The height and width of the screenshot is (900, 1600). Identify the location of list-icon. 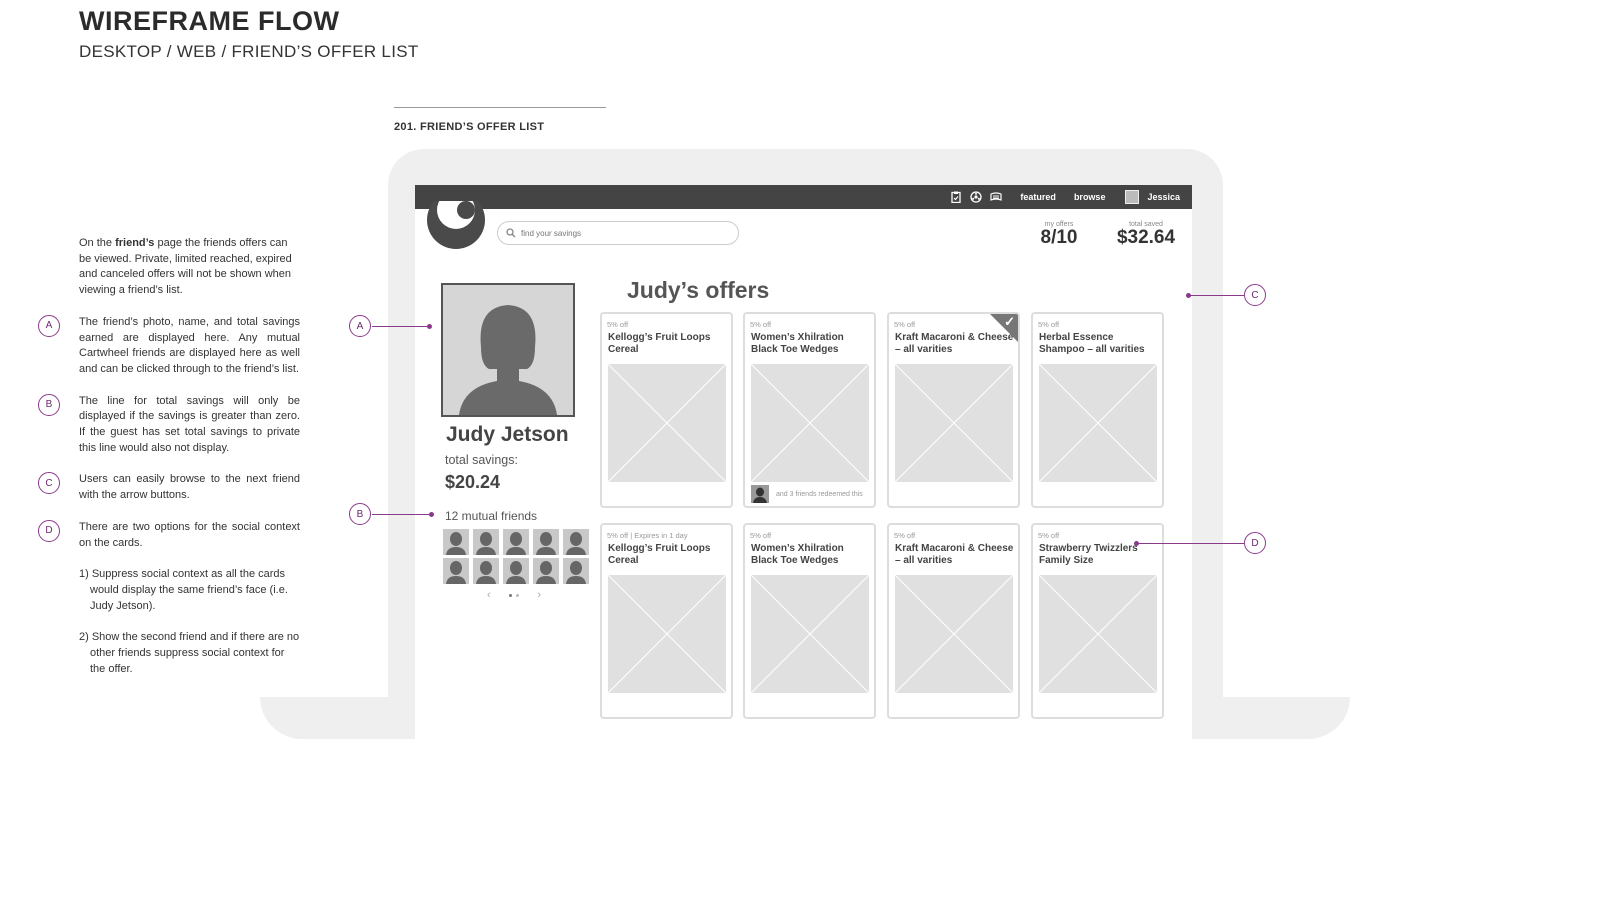
(996, 197).